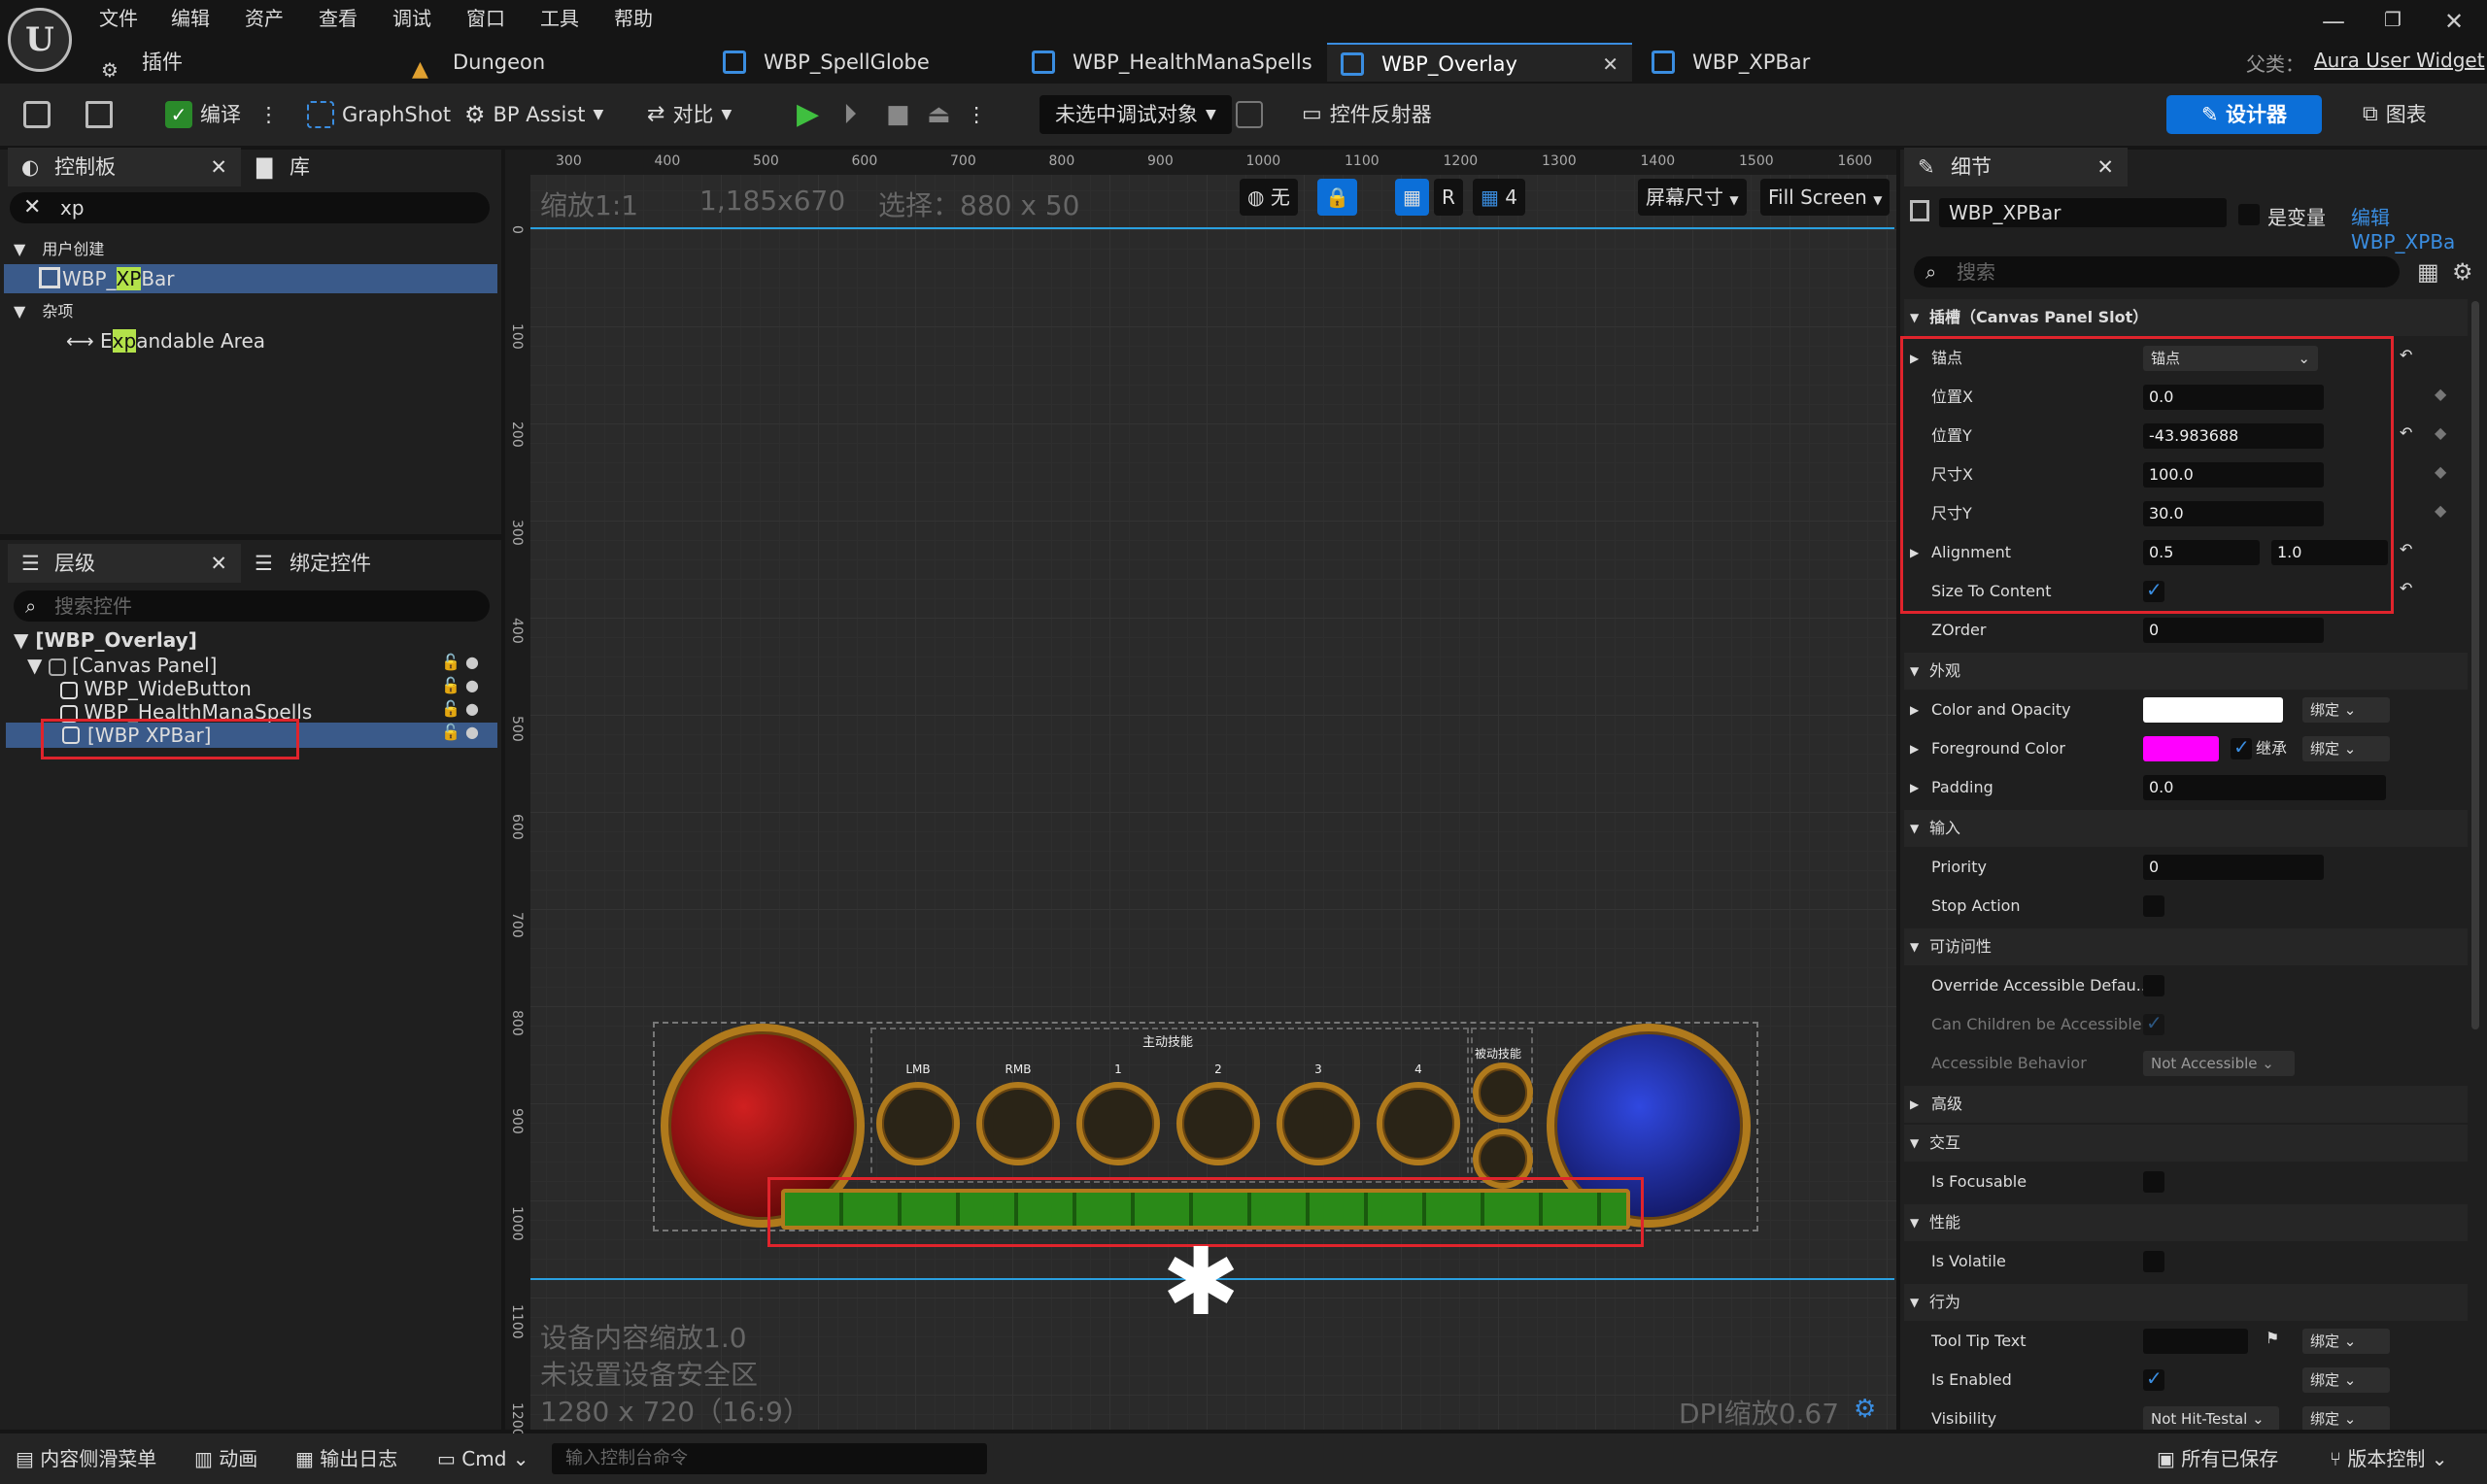  I want to click on graph-button: ⧉ 图表, so click(2395, 114).